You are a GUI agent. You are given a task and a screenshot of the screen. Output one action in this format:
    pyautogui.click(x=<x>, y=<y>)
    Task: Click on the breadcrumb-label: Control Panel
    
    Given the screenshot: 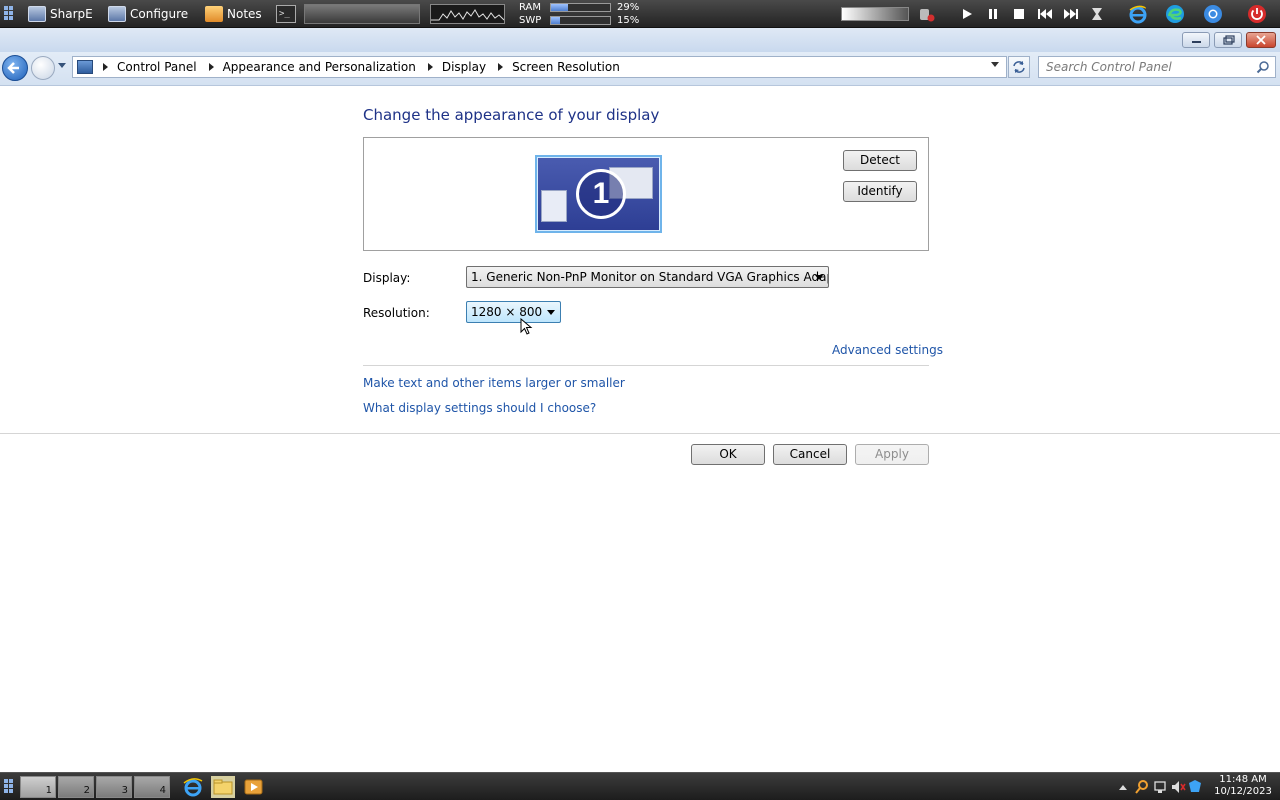 What is the action you would take?
    pyautogui.click(x=157, y=67)
    